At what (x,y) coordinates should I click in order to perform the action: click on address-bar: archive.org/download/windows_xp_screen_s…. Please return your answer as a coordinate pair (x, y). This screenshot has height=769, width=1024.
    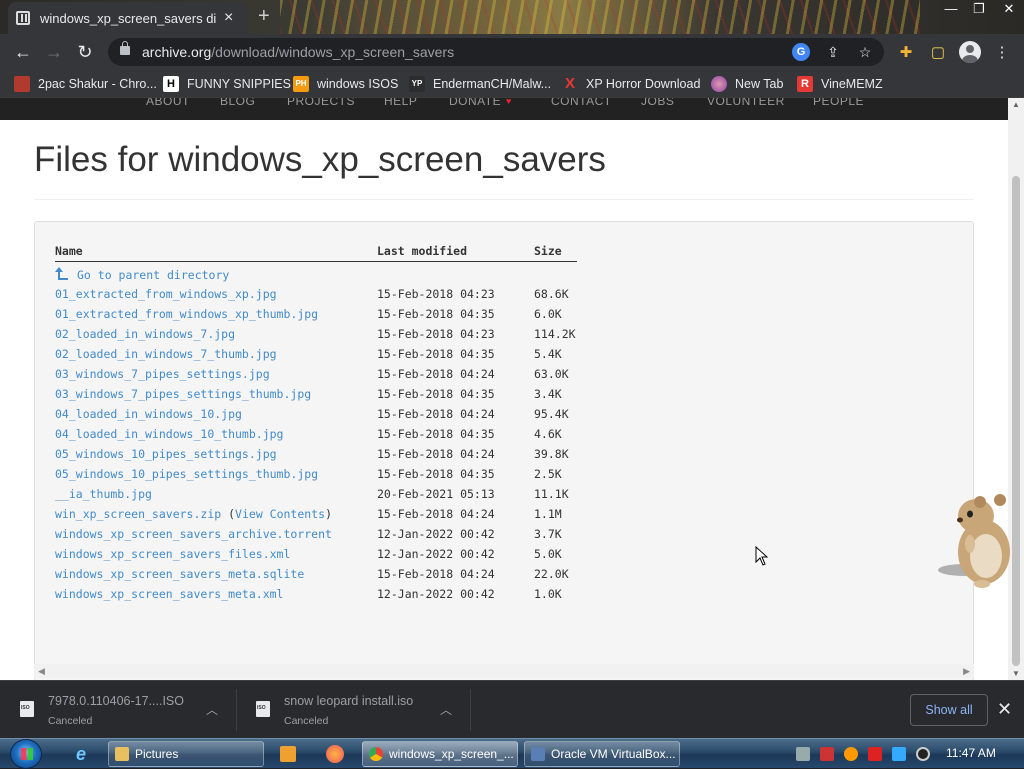
    Looking at the image, I should click on (496, 52).